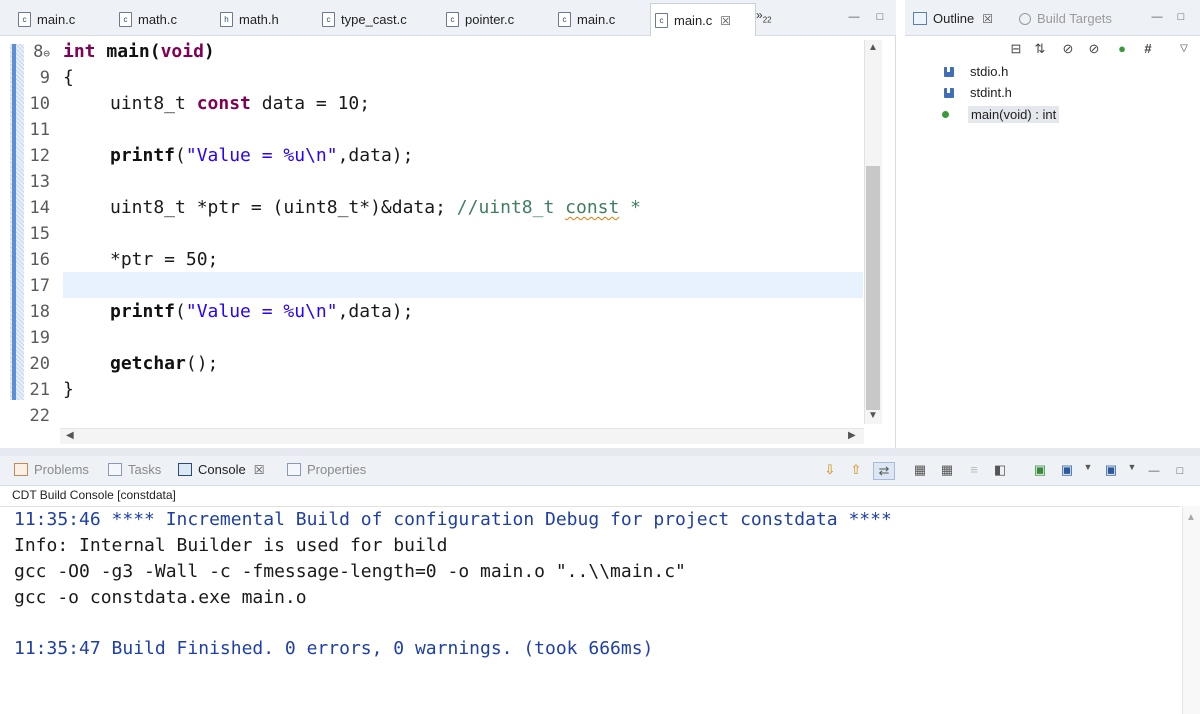 Image resolution: width=1200 pixels, height=714 pixels. Describe the element at coordinates (945, 114) in the screenshot. I see `function-icon` at that location.